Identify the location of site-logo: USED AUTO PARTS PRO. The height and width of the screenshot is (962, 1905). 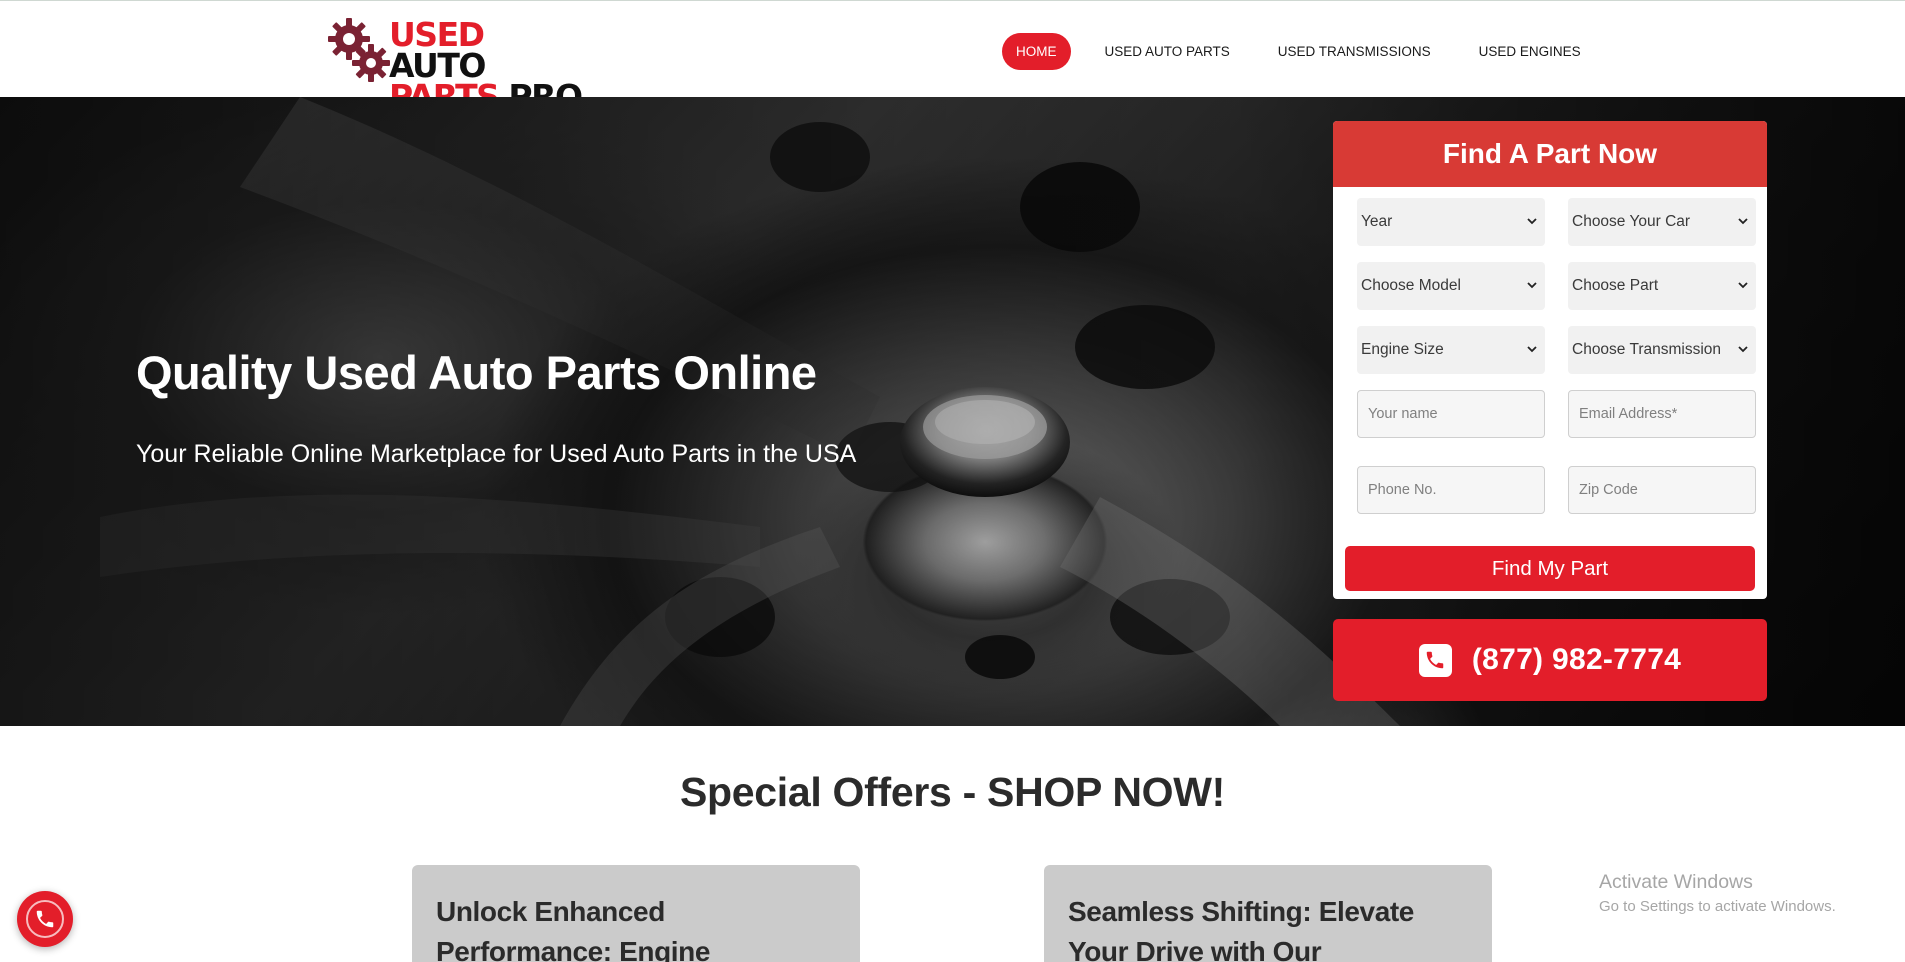
(457, 65).